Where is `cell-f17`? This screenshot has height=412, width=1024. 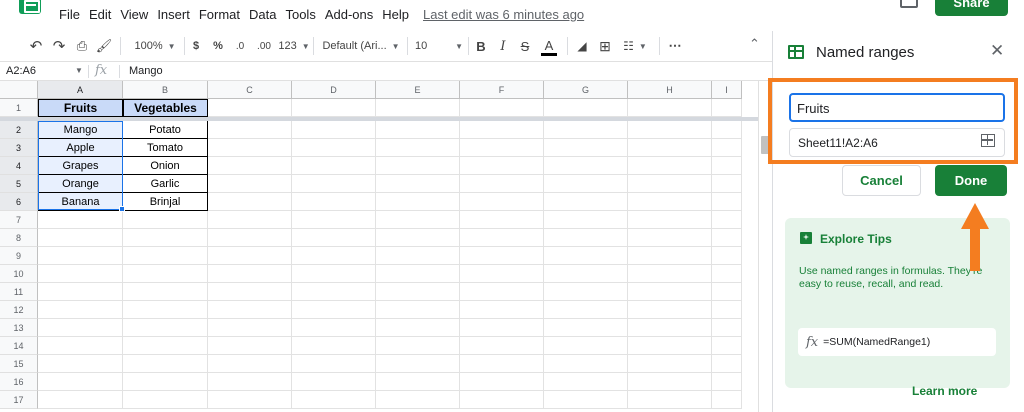
cell-f17 is located at coordinates (502, 400).